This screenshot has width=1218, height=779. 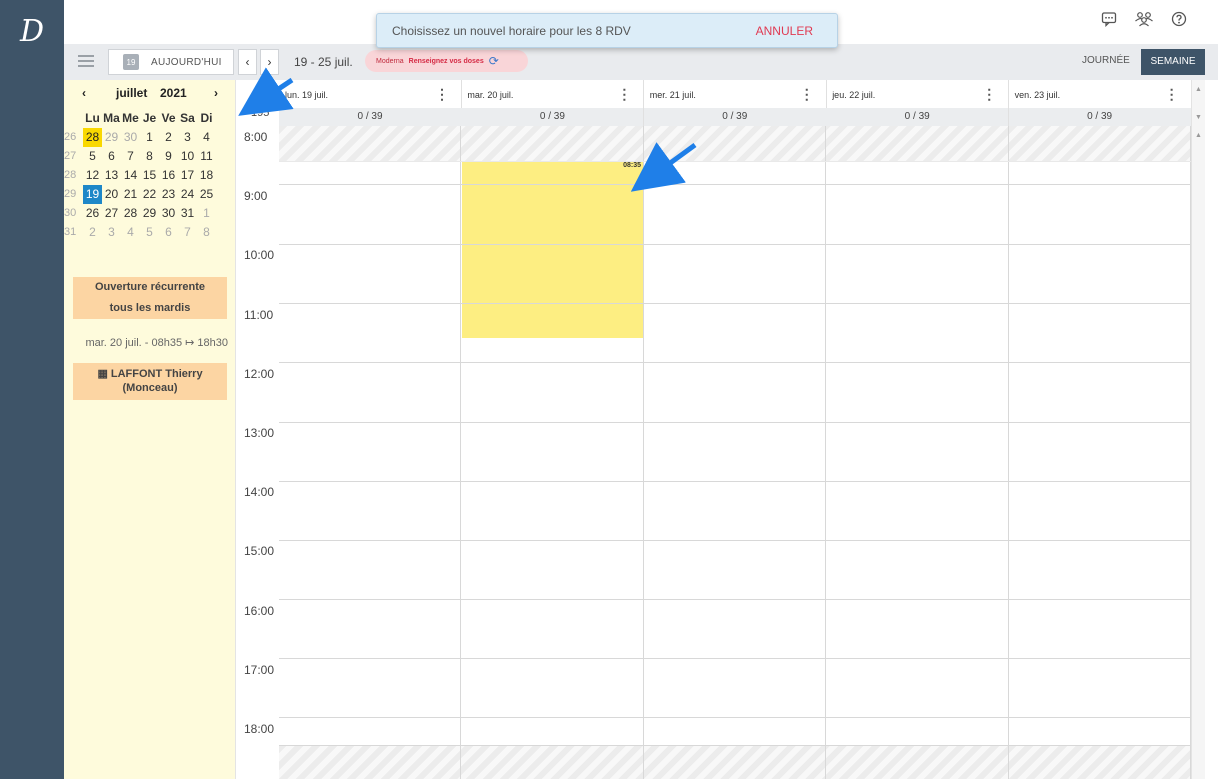 I want to click on day-column-header: lun. 19 juil. ⋮ 0 / 39, so click(x=370, y=103).